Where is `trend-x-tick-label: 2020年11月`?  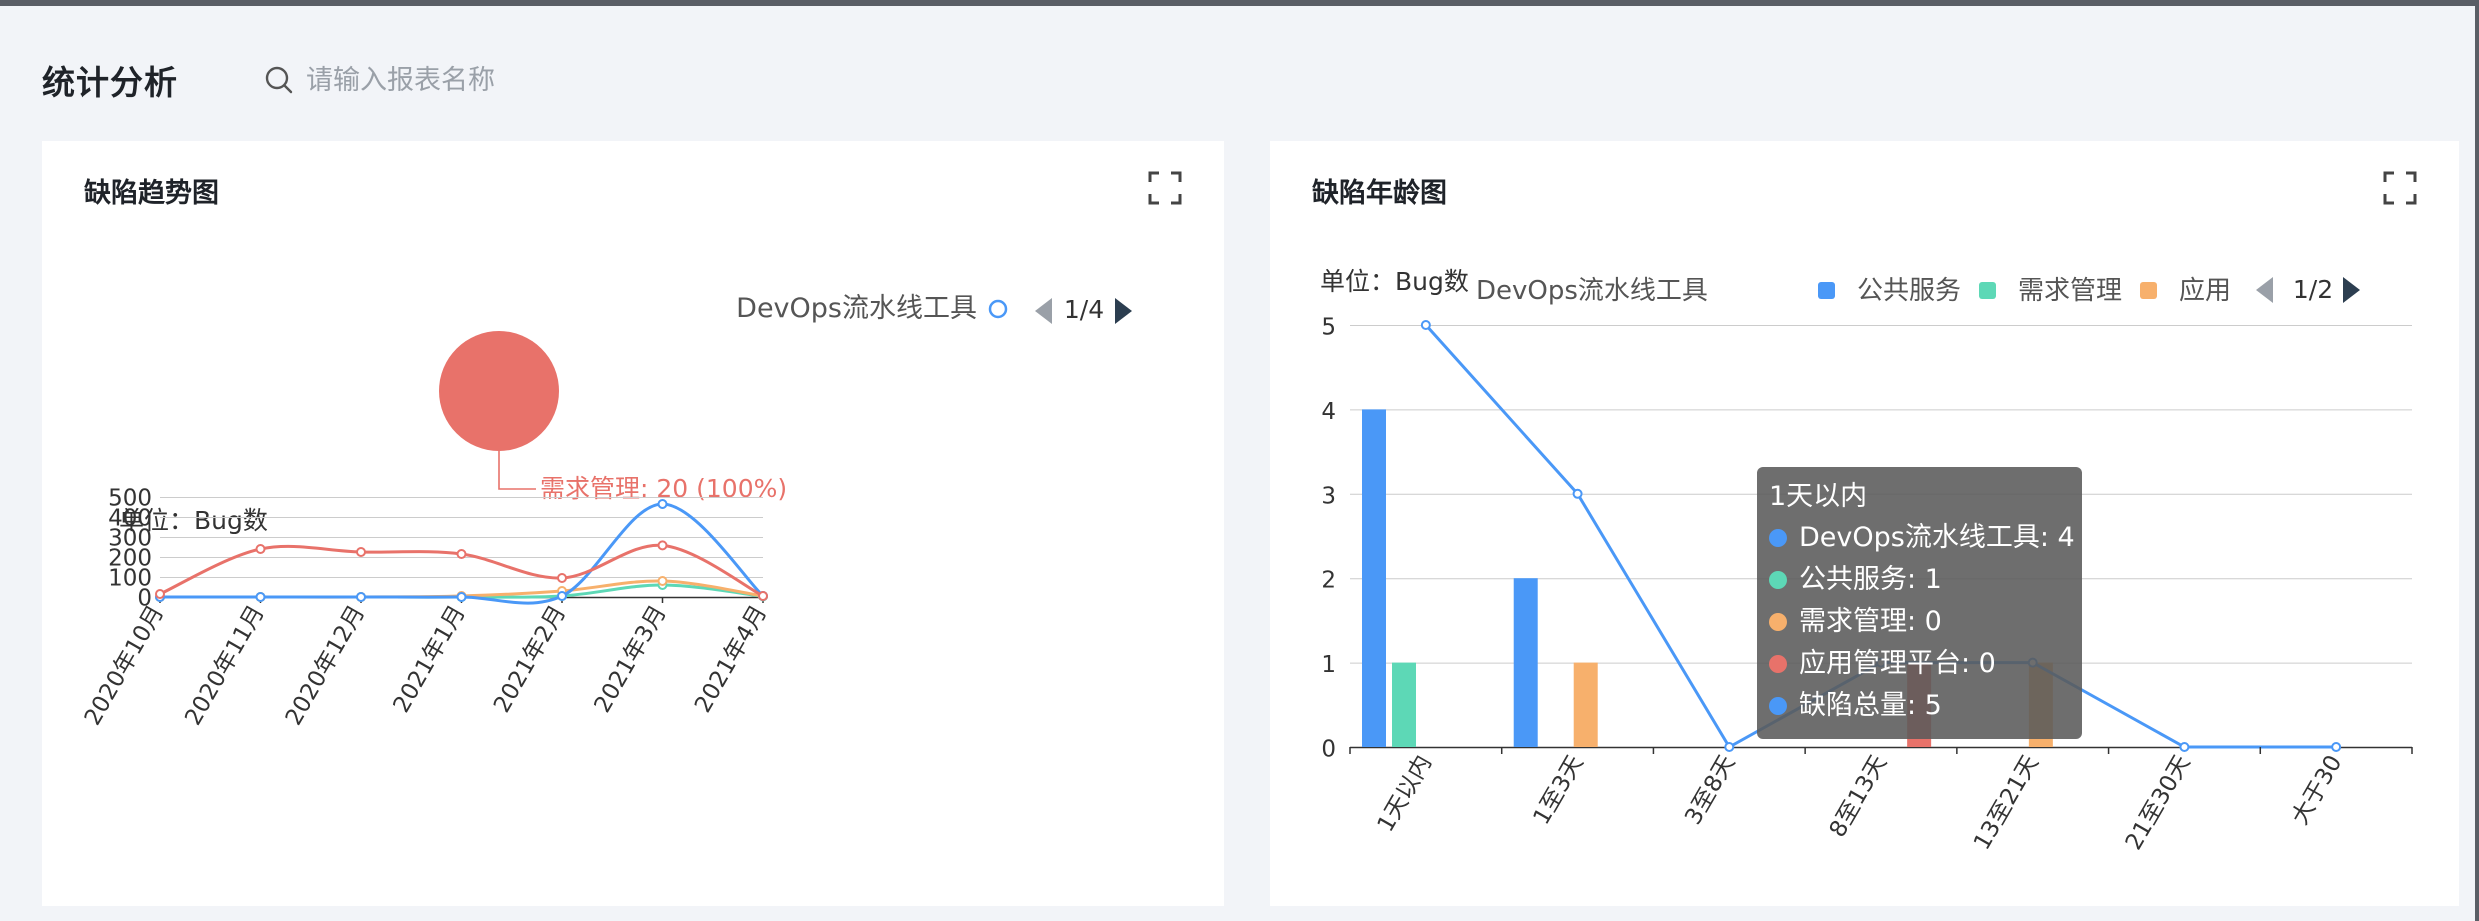 trend-x-tick-label: 2020年11月 is located at coordinates (224, 665).